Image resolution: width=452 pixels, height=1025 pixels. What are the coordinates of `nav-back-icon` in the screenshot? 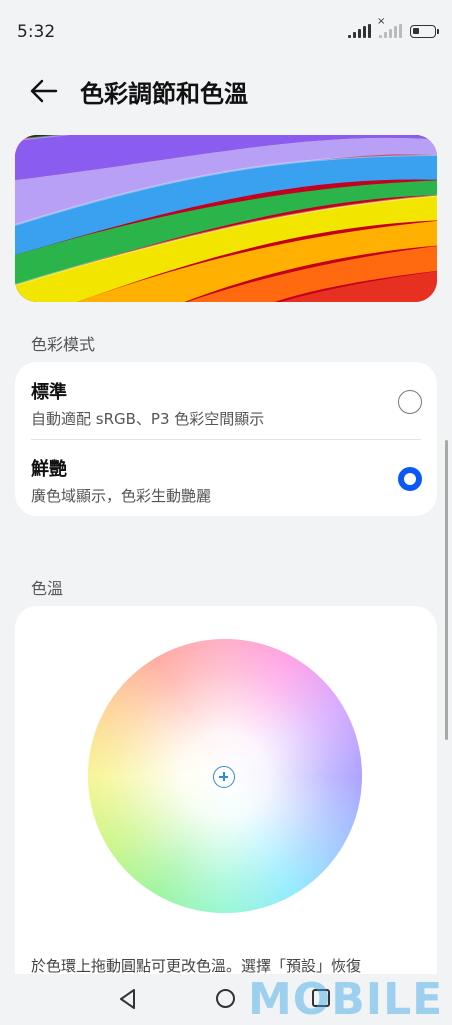 It's located at (128, 999).